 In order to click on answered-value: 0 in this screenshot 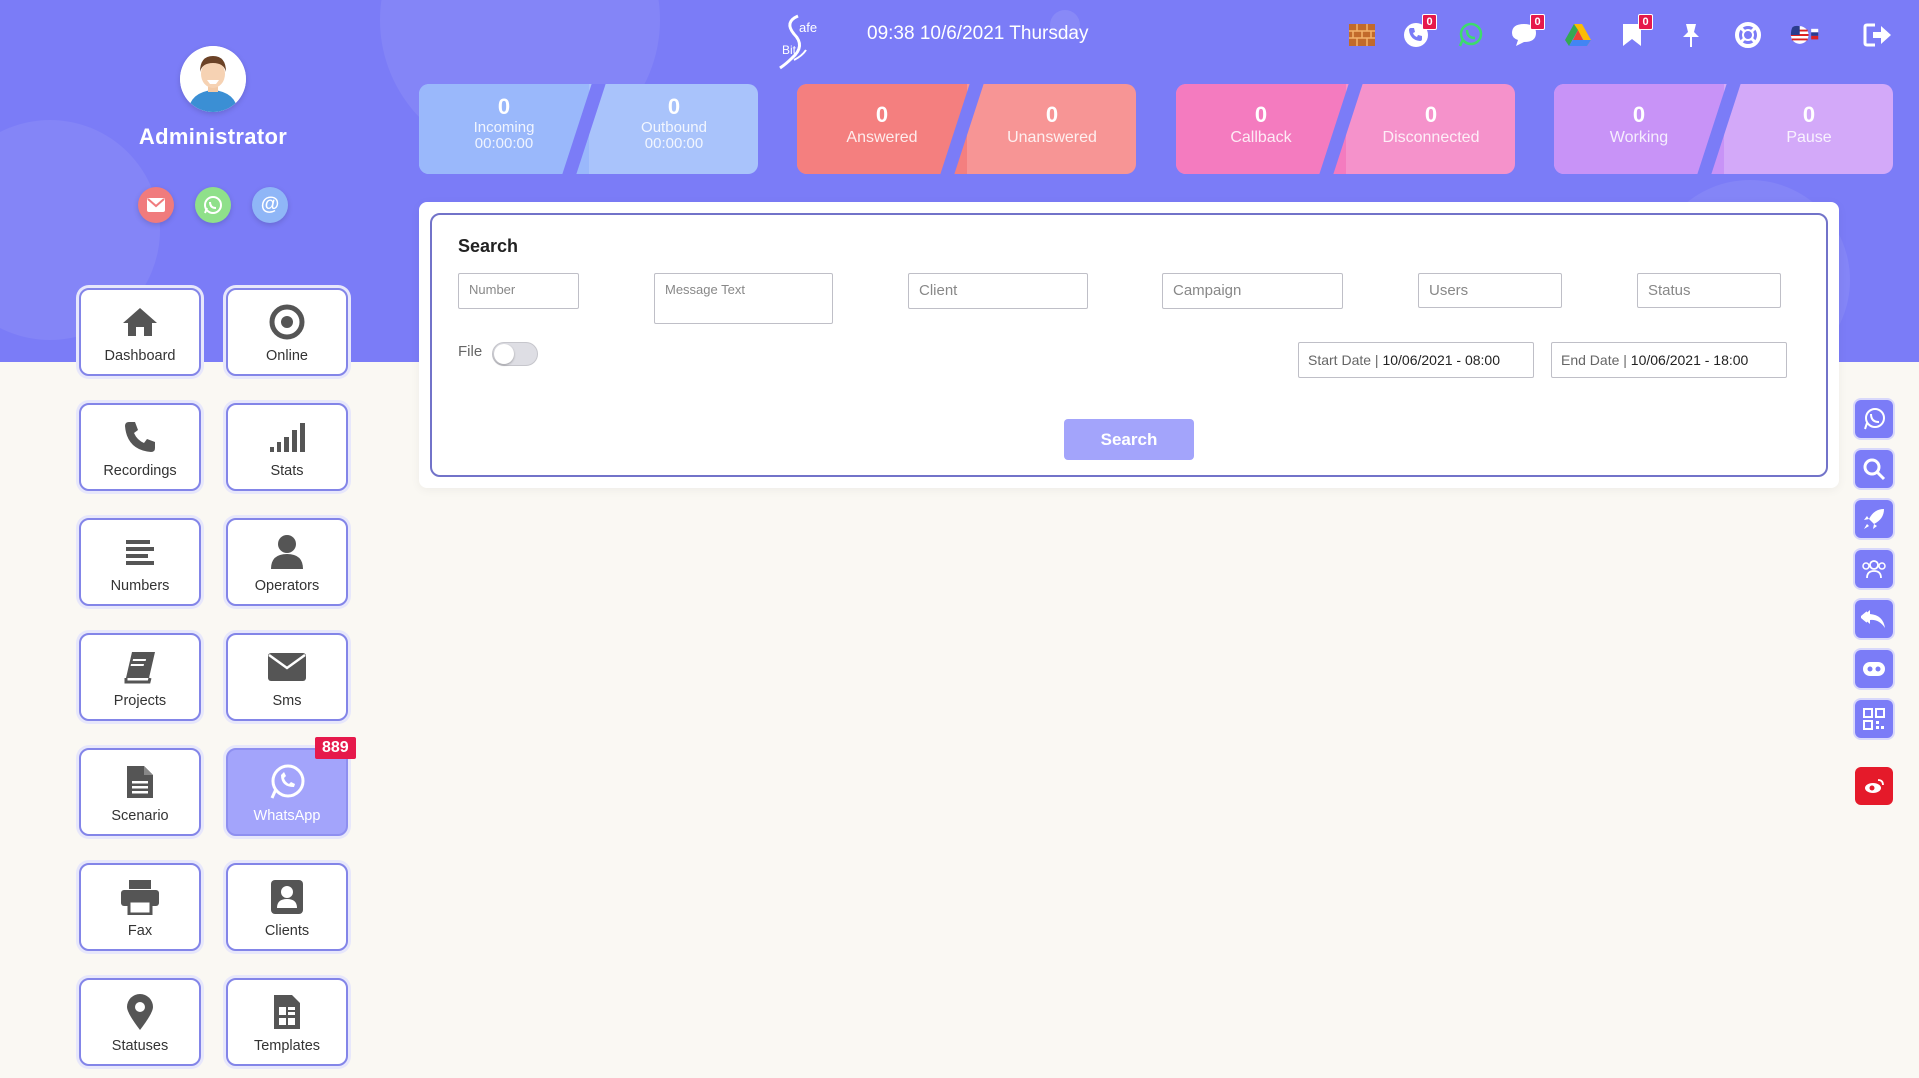, I will do `click(882, 114)`.